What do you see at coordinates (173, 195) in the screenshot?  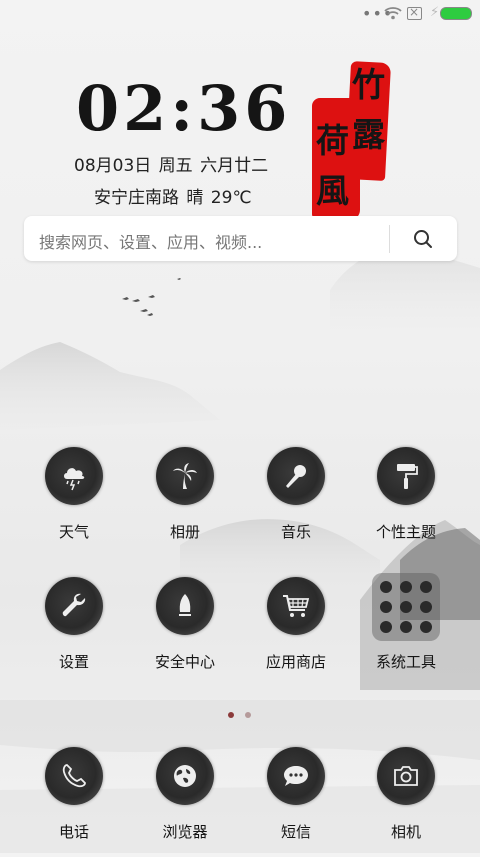 I see `weather-text: 安宁庄南路 晴 29℃` at bounding box center [173, 195].